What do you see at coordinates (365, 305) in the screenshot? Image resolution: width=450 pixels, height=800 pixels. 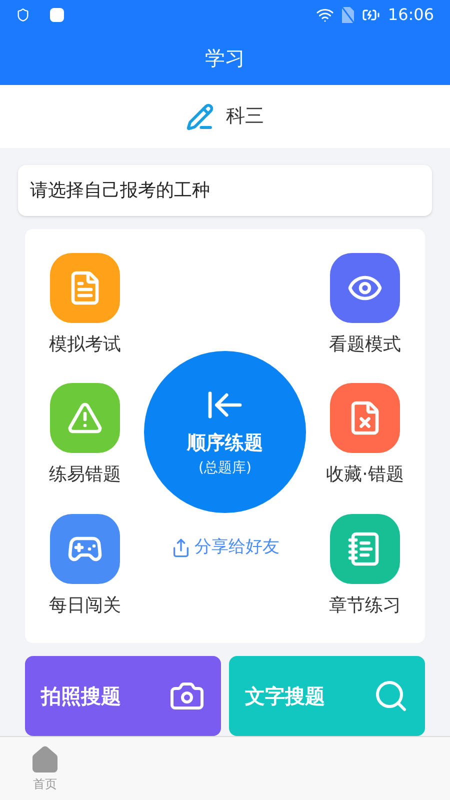 I see `mode-button: 看题模式` at bounding box center [365, 305].